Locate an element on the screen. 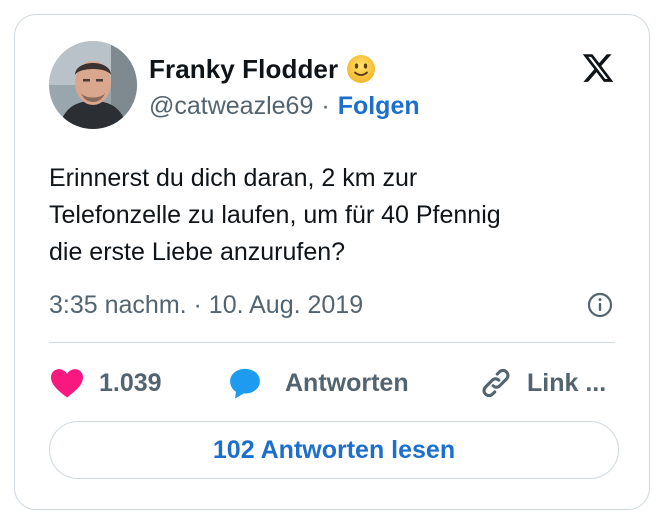 Image resolution: width=668 pixels, height=532 pixels. tweet-text-line: die erste Liebe anzurufen? is located at coordinates (197, 252).